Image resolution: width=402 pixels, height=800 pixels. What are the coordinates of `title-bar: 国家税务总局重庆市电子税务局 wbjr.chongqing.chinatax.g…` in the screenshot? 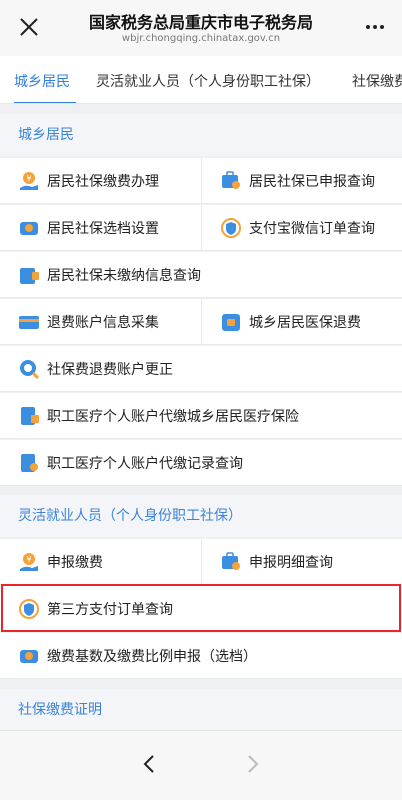 It's located at (201, 28).